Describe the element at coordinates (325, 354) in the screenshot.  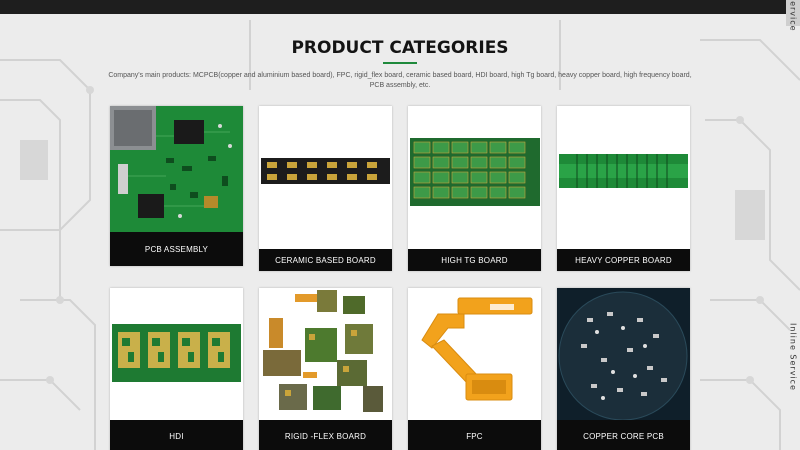
I see `rigid-flex-board-image` at that location.